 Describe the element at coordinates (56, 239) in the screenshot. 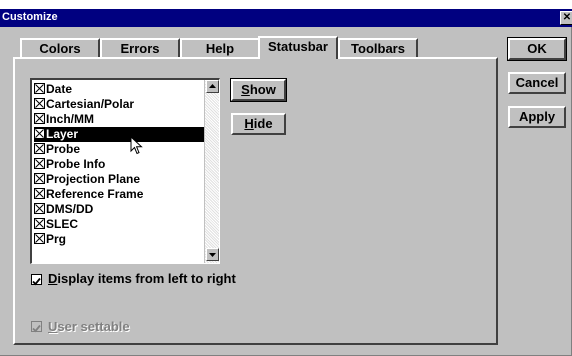

I see `list-item-label: Prg` at that location.